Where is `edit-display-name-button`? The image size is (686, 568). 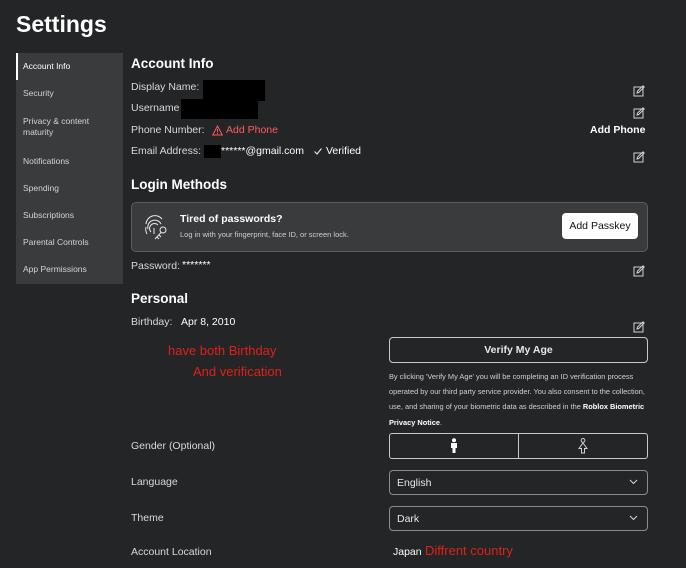
edit-display-name-button is located at coordinates (639, 93).